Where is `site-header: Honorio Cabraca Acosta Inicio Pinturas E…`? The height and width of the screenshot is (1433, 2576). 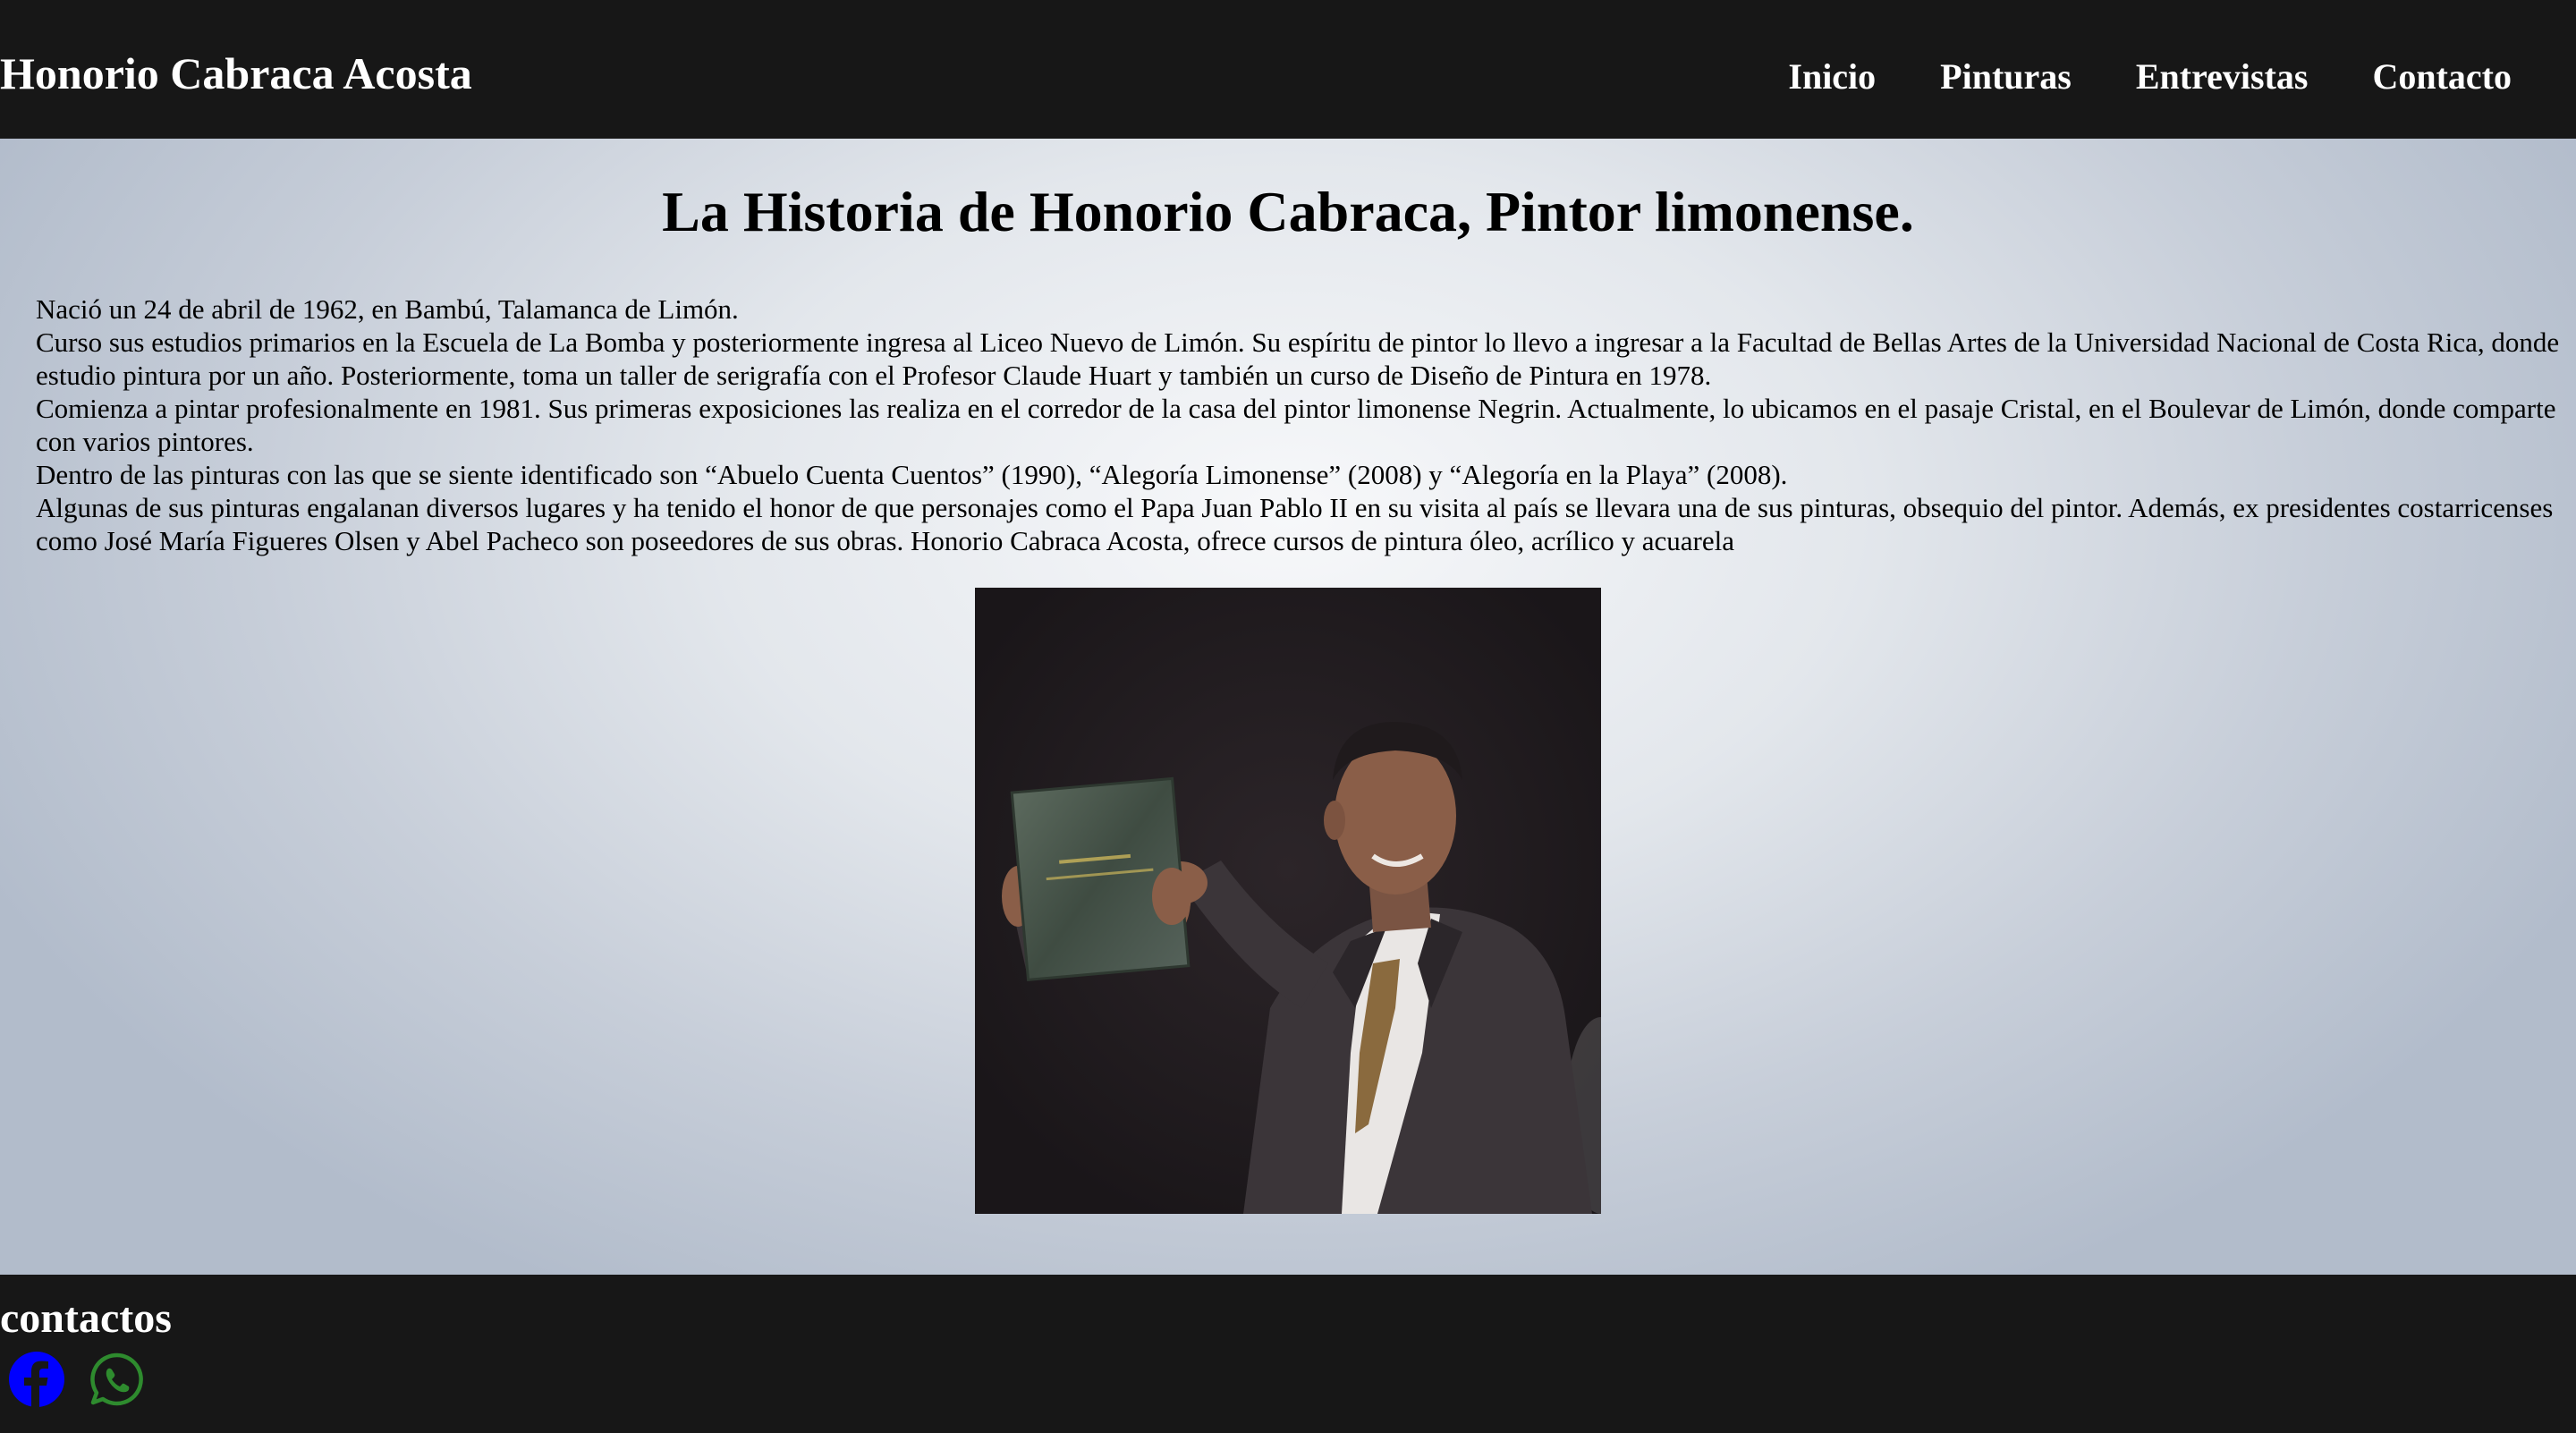 site-header: Honorio Cabraca Acosta Inicio Pinturas E… is located at coordinates (1288, 69).